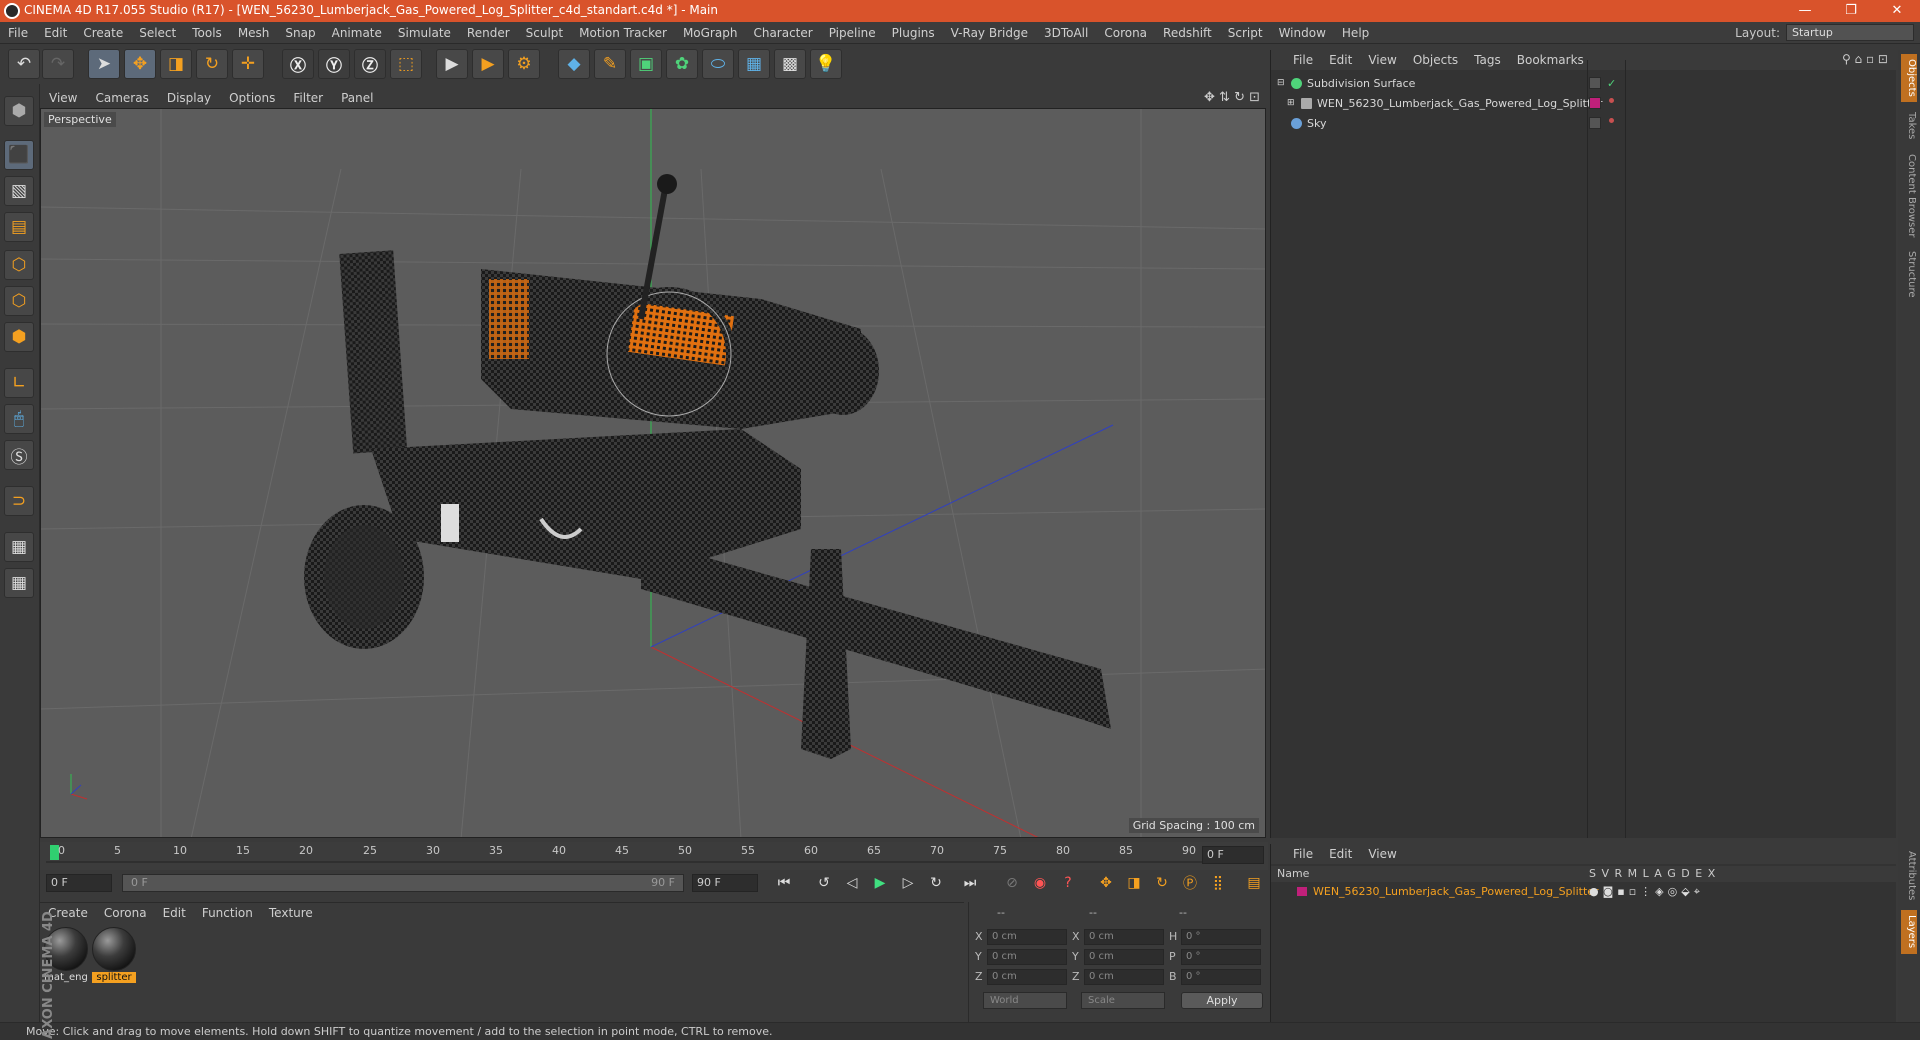  I want to click on layer-color-swatch, so click(1302, 891).